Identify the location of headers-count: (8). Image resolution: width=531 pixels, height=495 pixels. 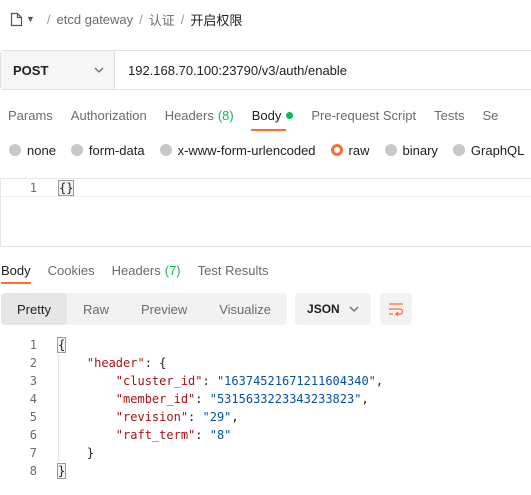
(225, 115).